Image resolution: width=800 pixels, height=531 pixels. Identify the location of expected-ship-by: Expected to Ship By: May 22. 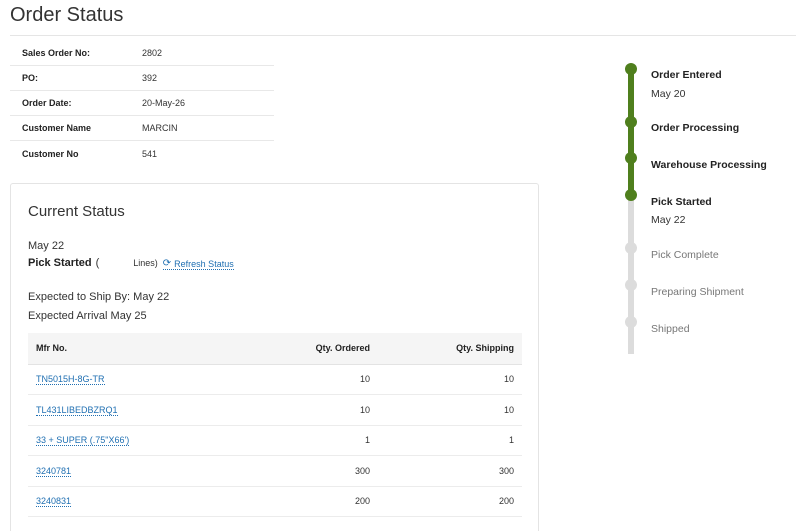
(99, 297).